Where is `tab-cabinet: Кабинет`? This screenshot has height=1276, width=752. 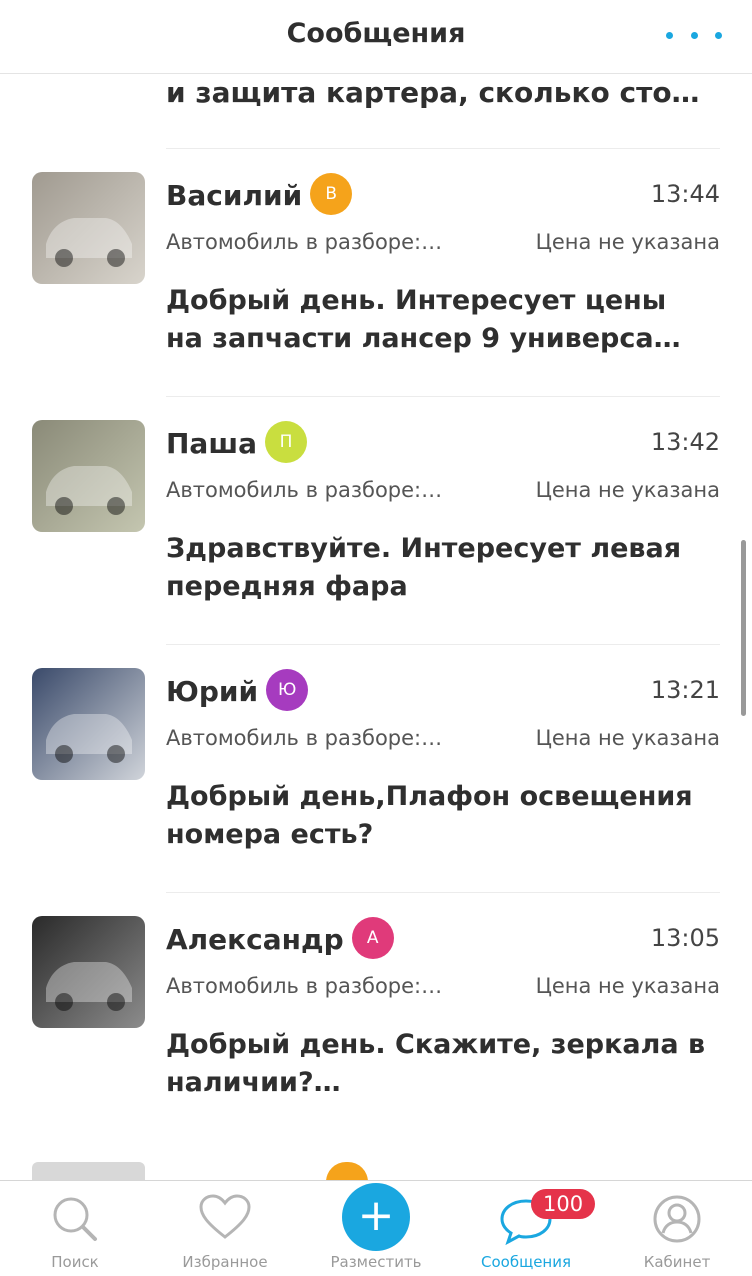
tab-cabinet: Кабинет is located at coordinates (677, 1228).